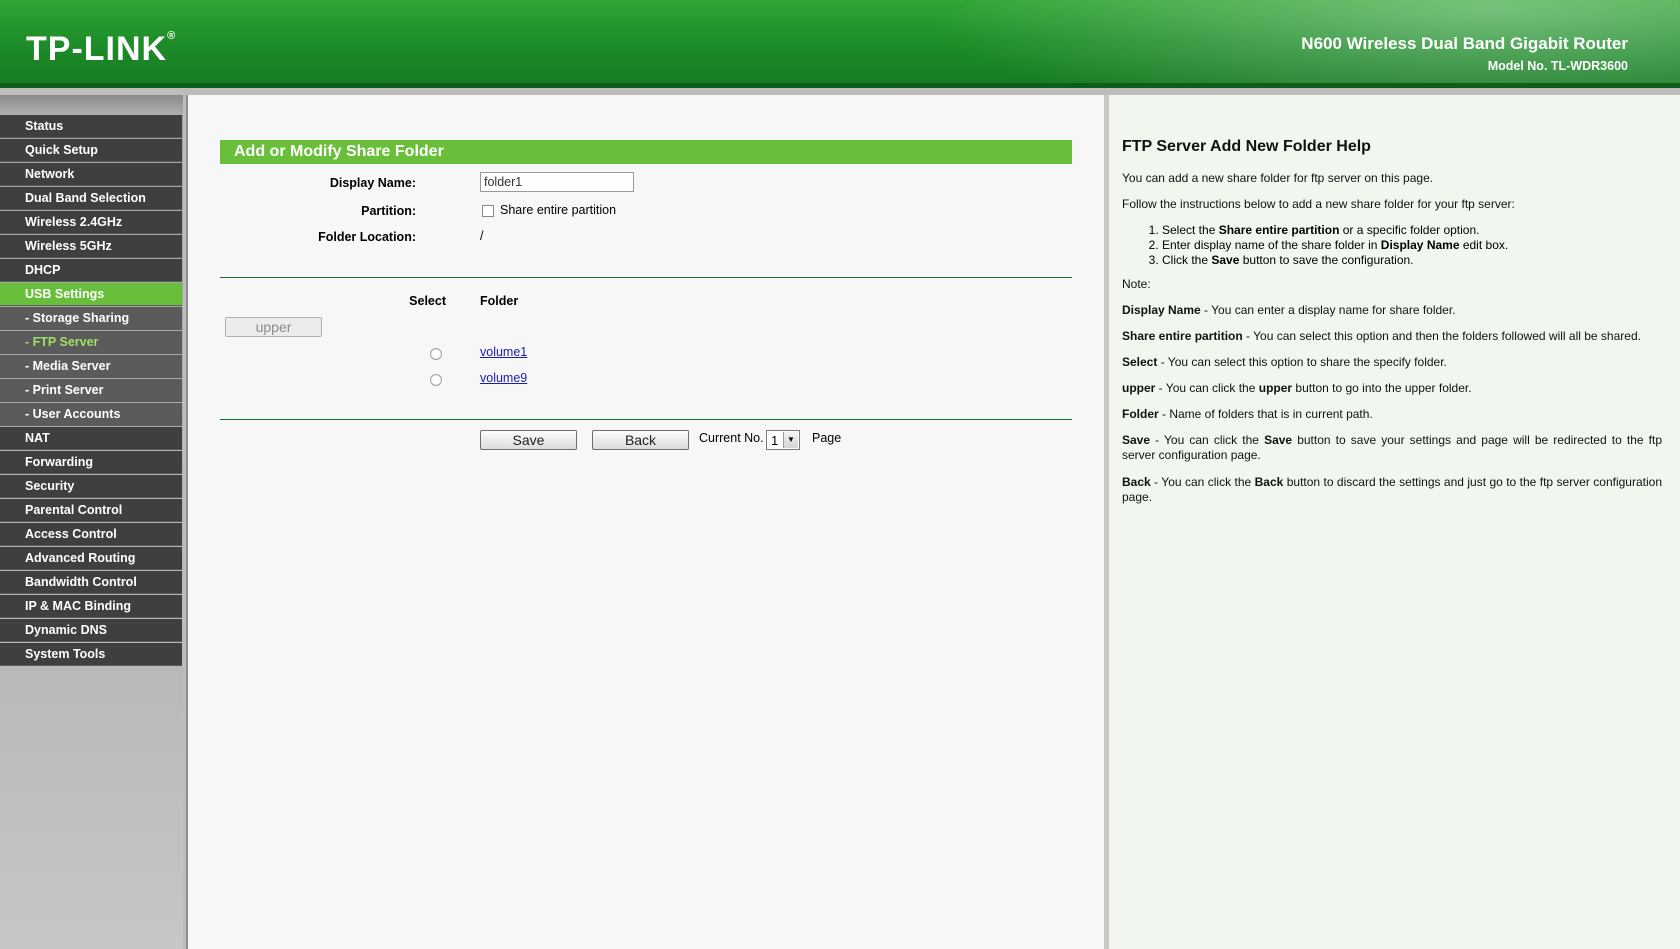  Describe the element at coordinates (388, 211) in the screenshot. I see `partition-label: Partition:` at that location.